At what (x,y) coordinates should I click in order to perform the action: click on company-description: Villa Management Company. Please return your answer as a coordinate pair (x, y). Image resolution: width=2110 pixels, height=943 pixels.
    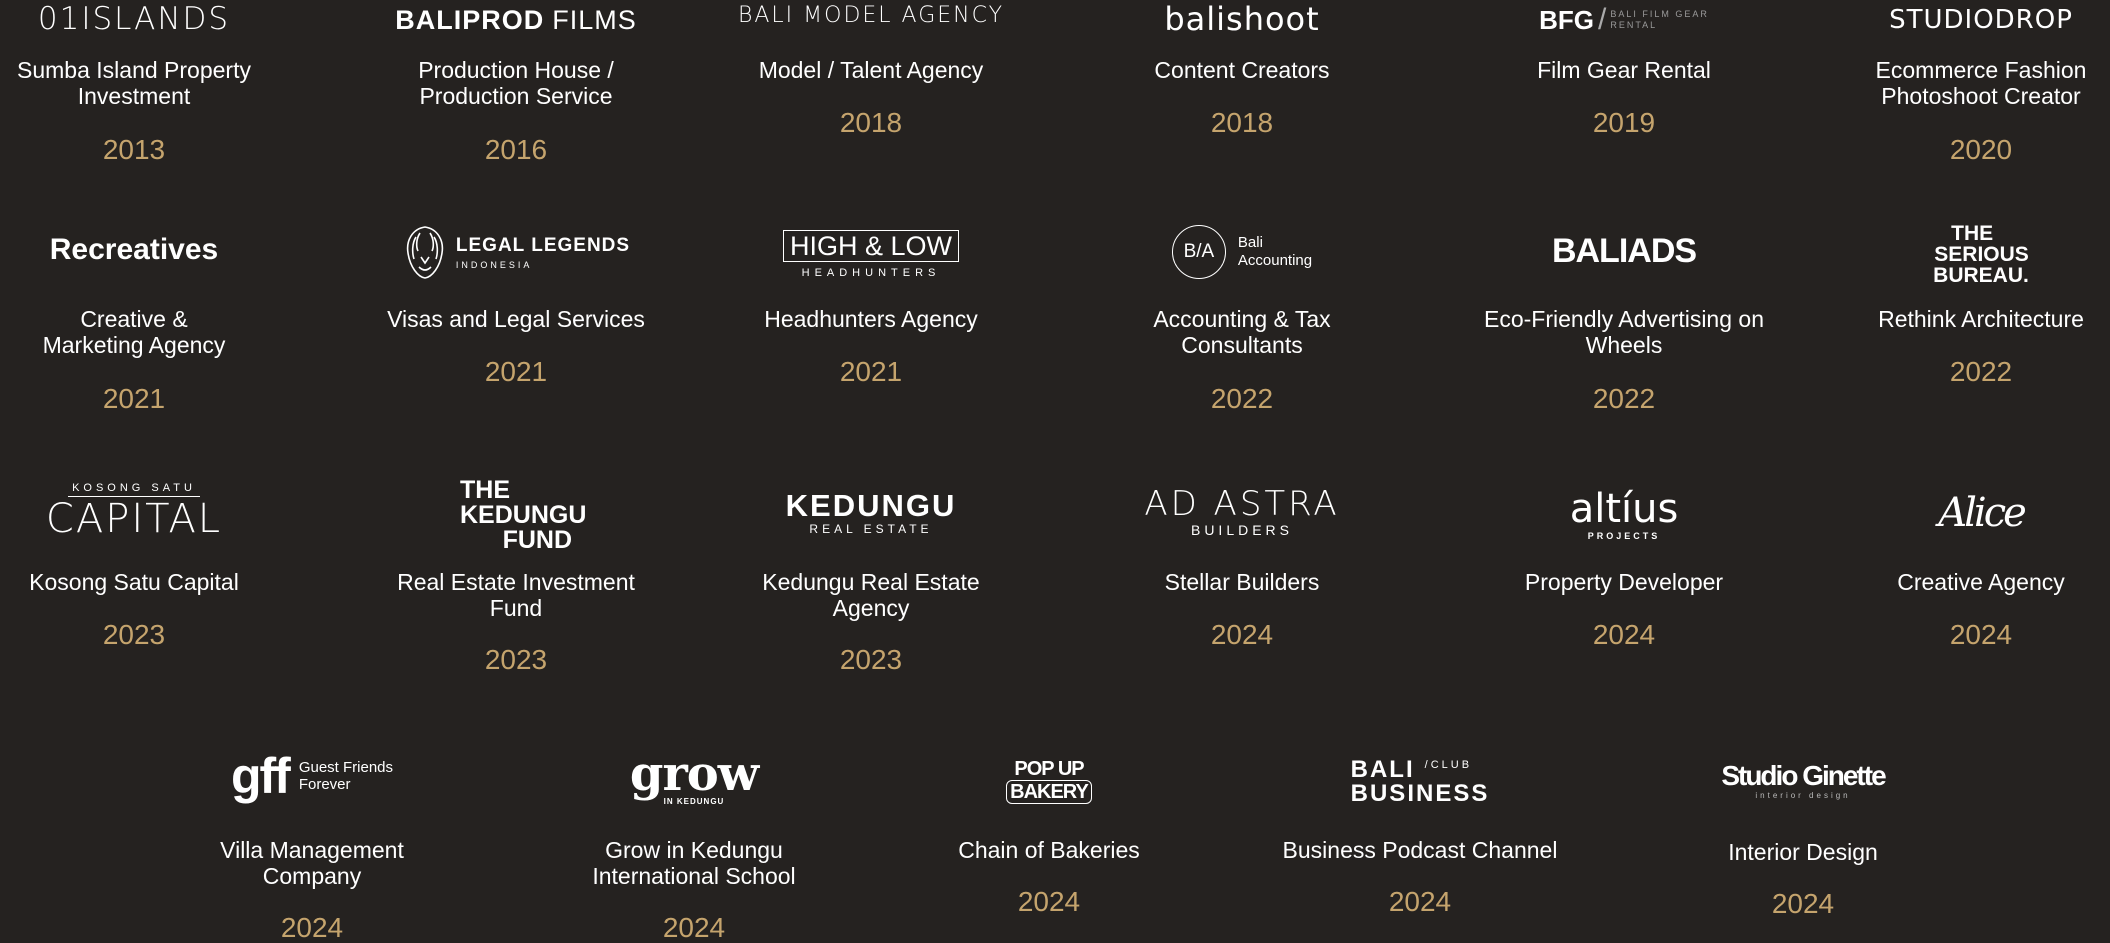
    Looking at the image, I should click on (312, 863).